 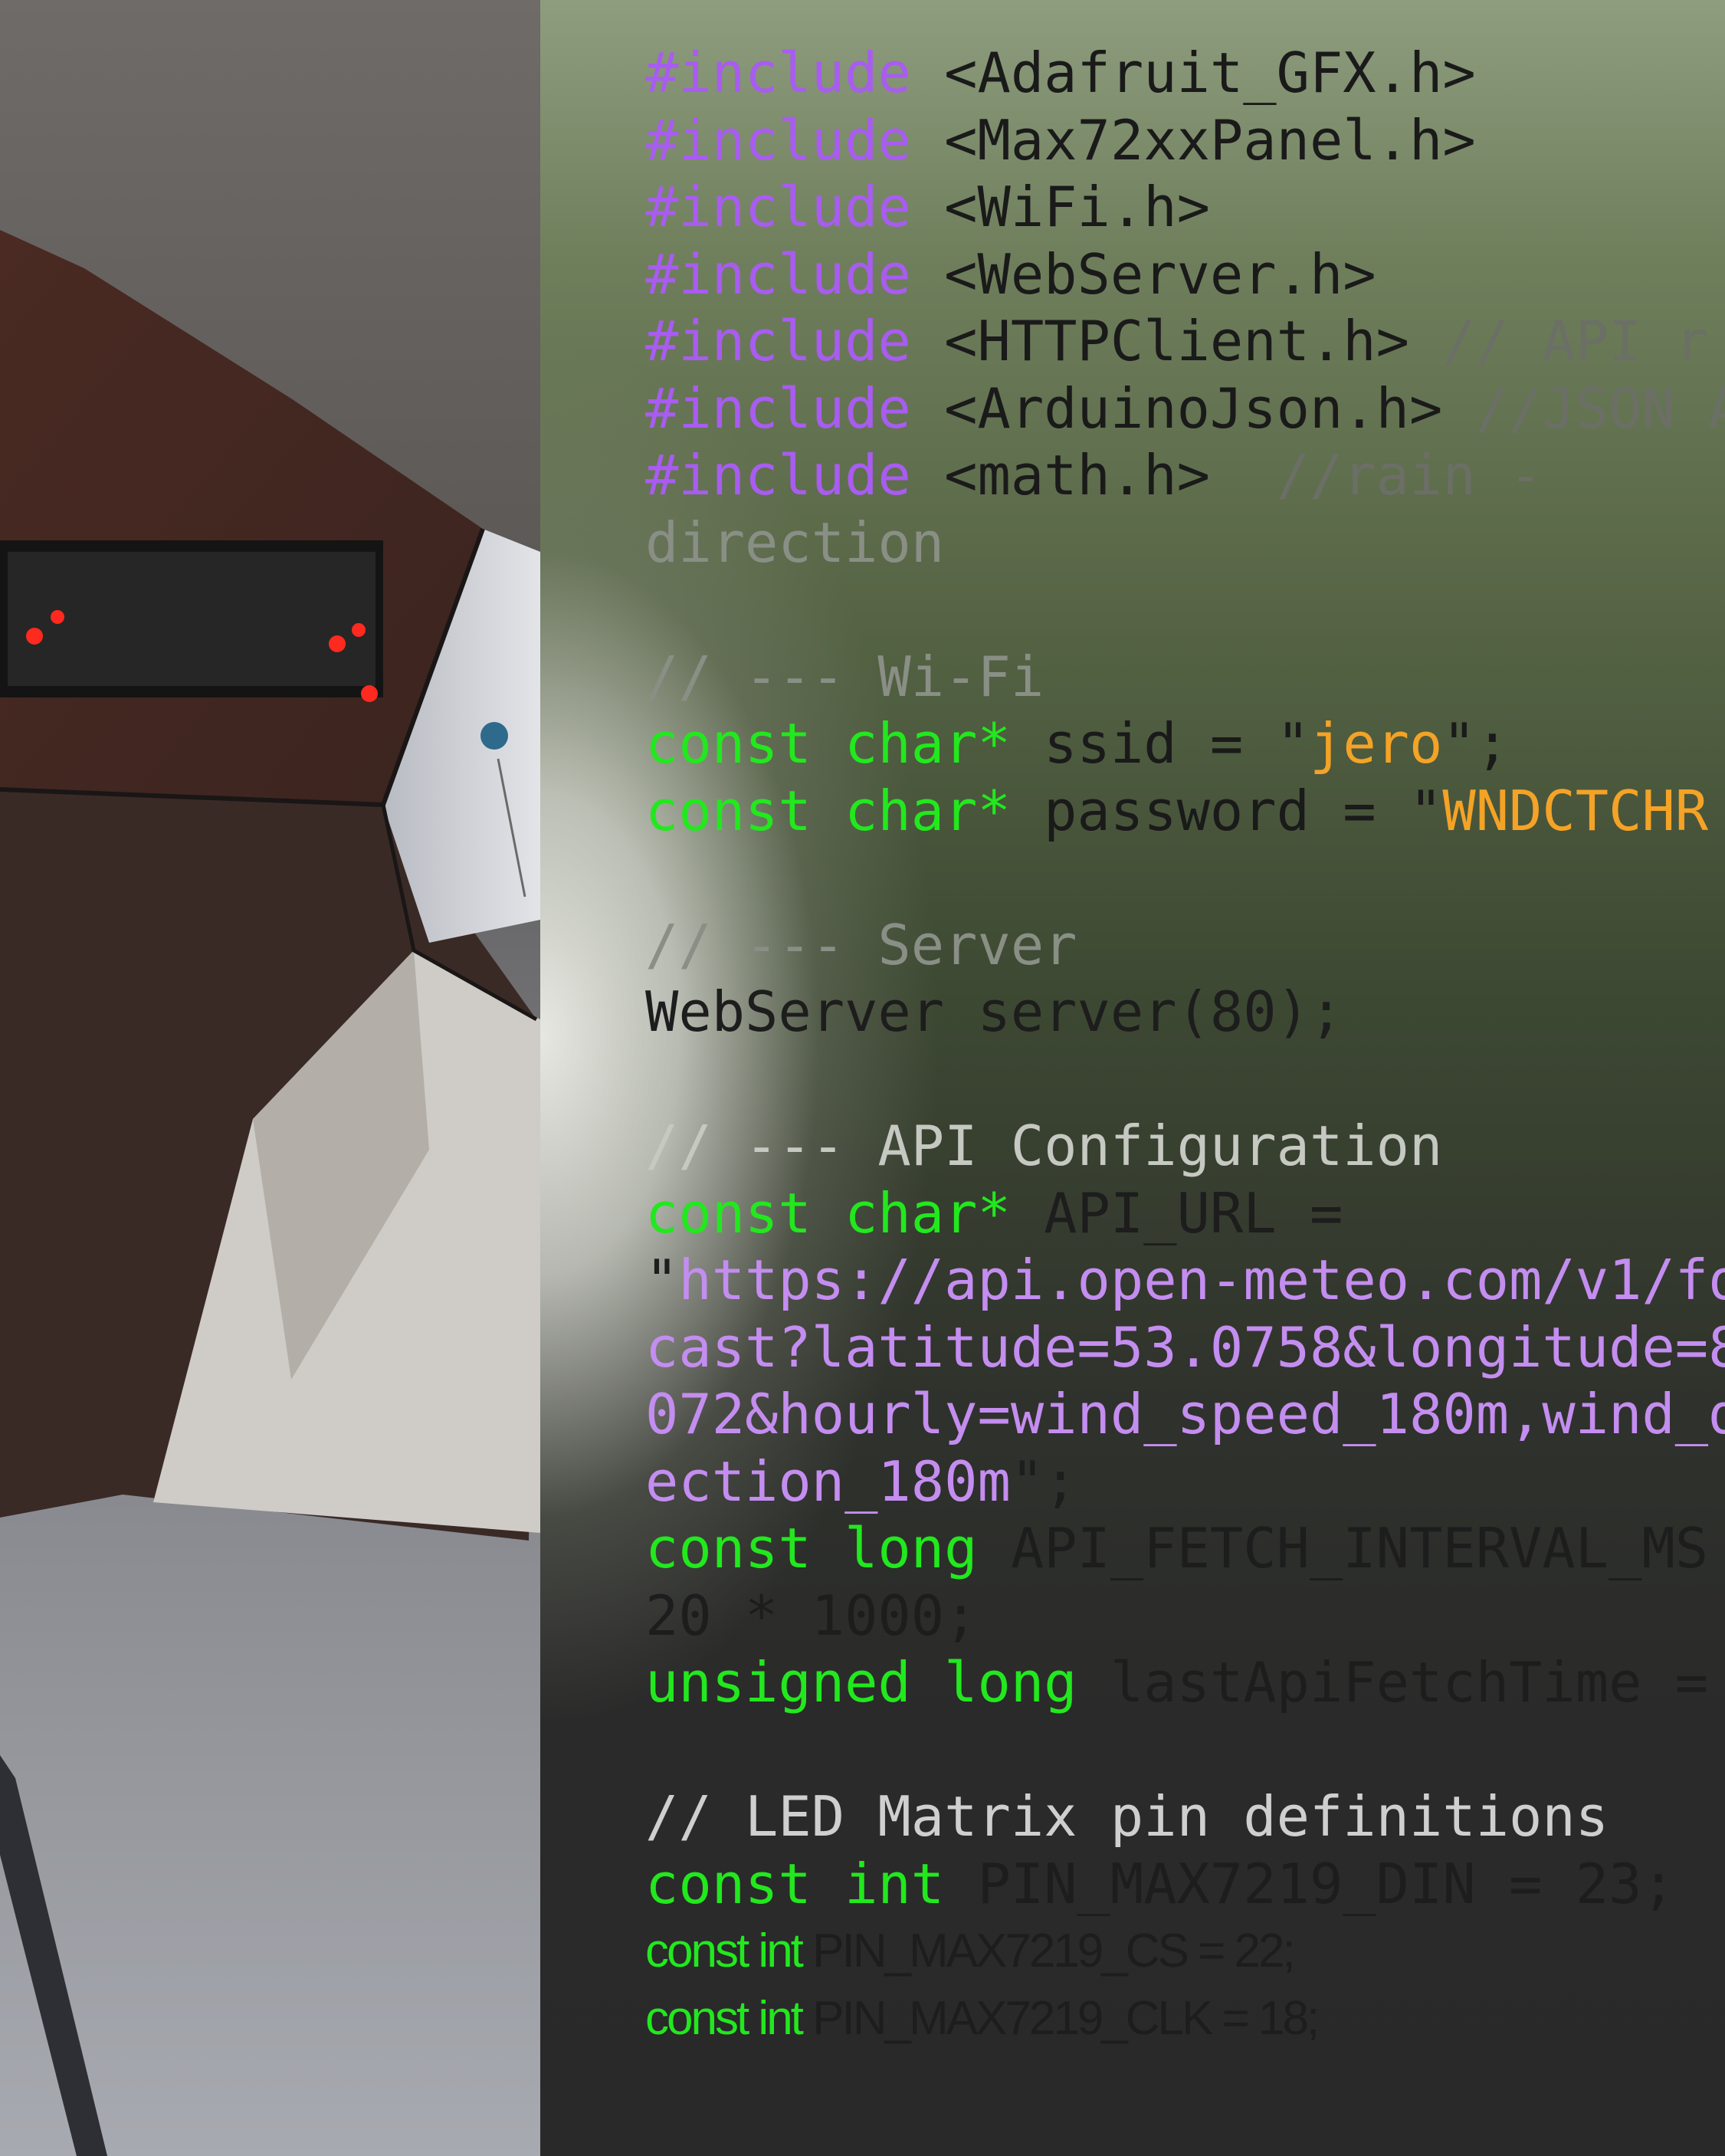 I want to click on code-line: direction, so click(x=1185, y=543).